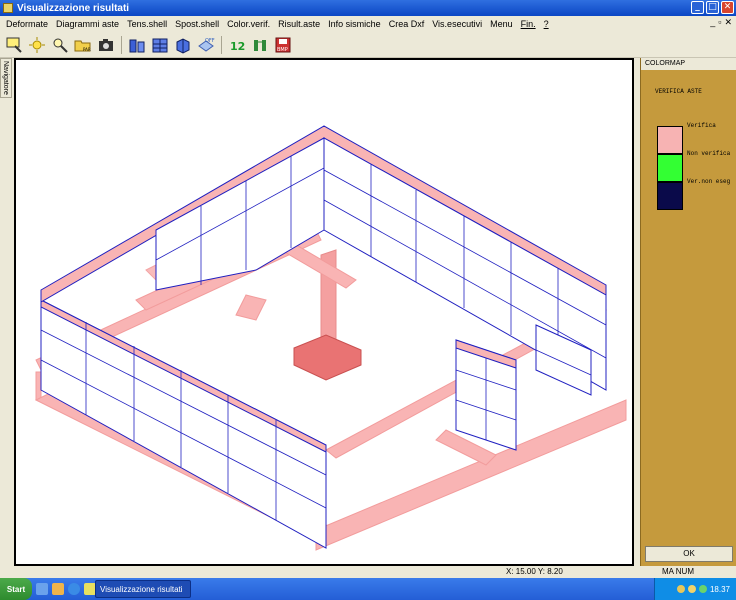 The image size is (736, 600). Describe the element at coordinates (457, 24) in the screenshot. I see `menu-vis-esecutivi: Vis.esecutivi` at that location.